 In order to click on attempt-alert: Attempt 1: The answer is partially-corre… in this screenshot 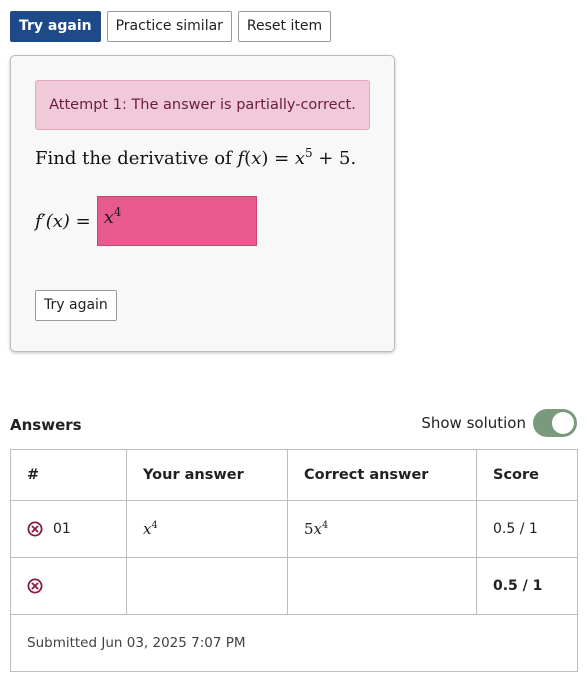, I will do `click(202, 105)`.